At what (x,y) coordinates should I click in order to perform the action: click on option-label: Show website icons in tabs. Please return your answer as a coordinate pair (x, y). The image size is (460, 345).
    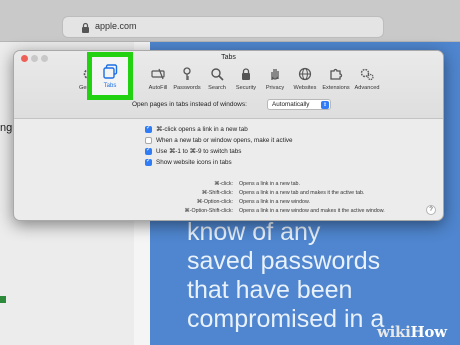
    Looking at the image, I should click on (194, 162).